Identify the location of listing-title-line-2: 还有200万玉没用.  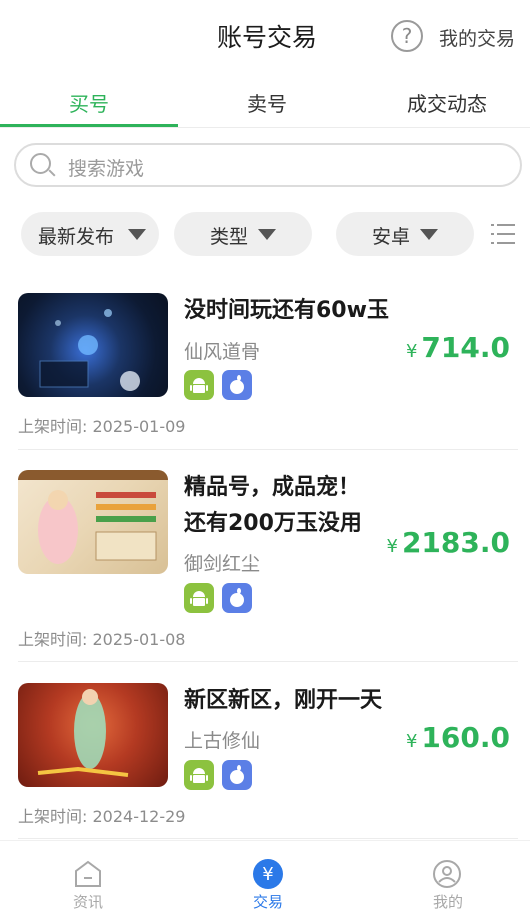
(273, 523).